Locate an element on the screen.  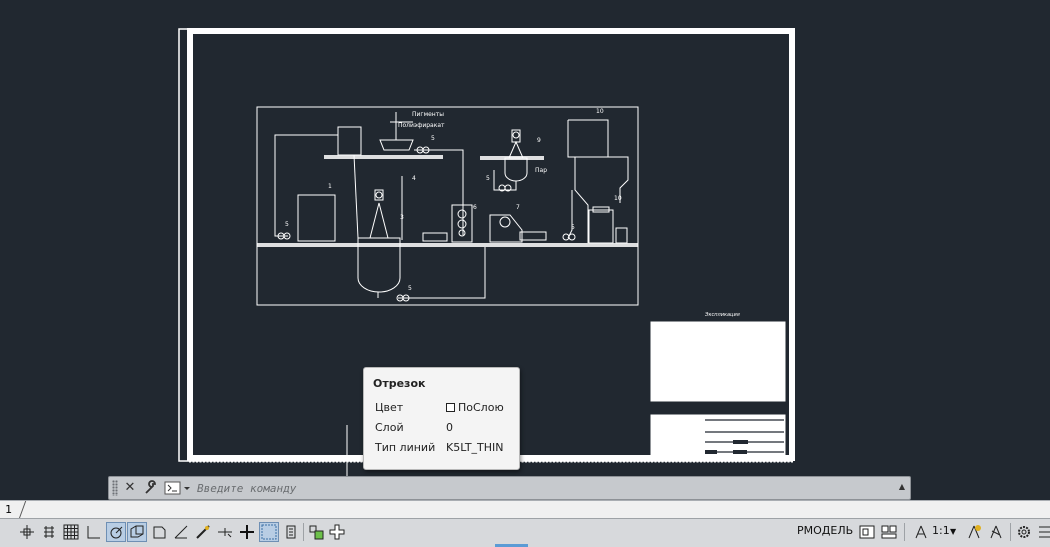
close-icon: ✕ is located at coordinates (130, 488).